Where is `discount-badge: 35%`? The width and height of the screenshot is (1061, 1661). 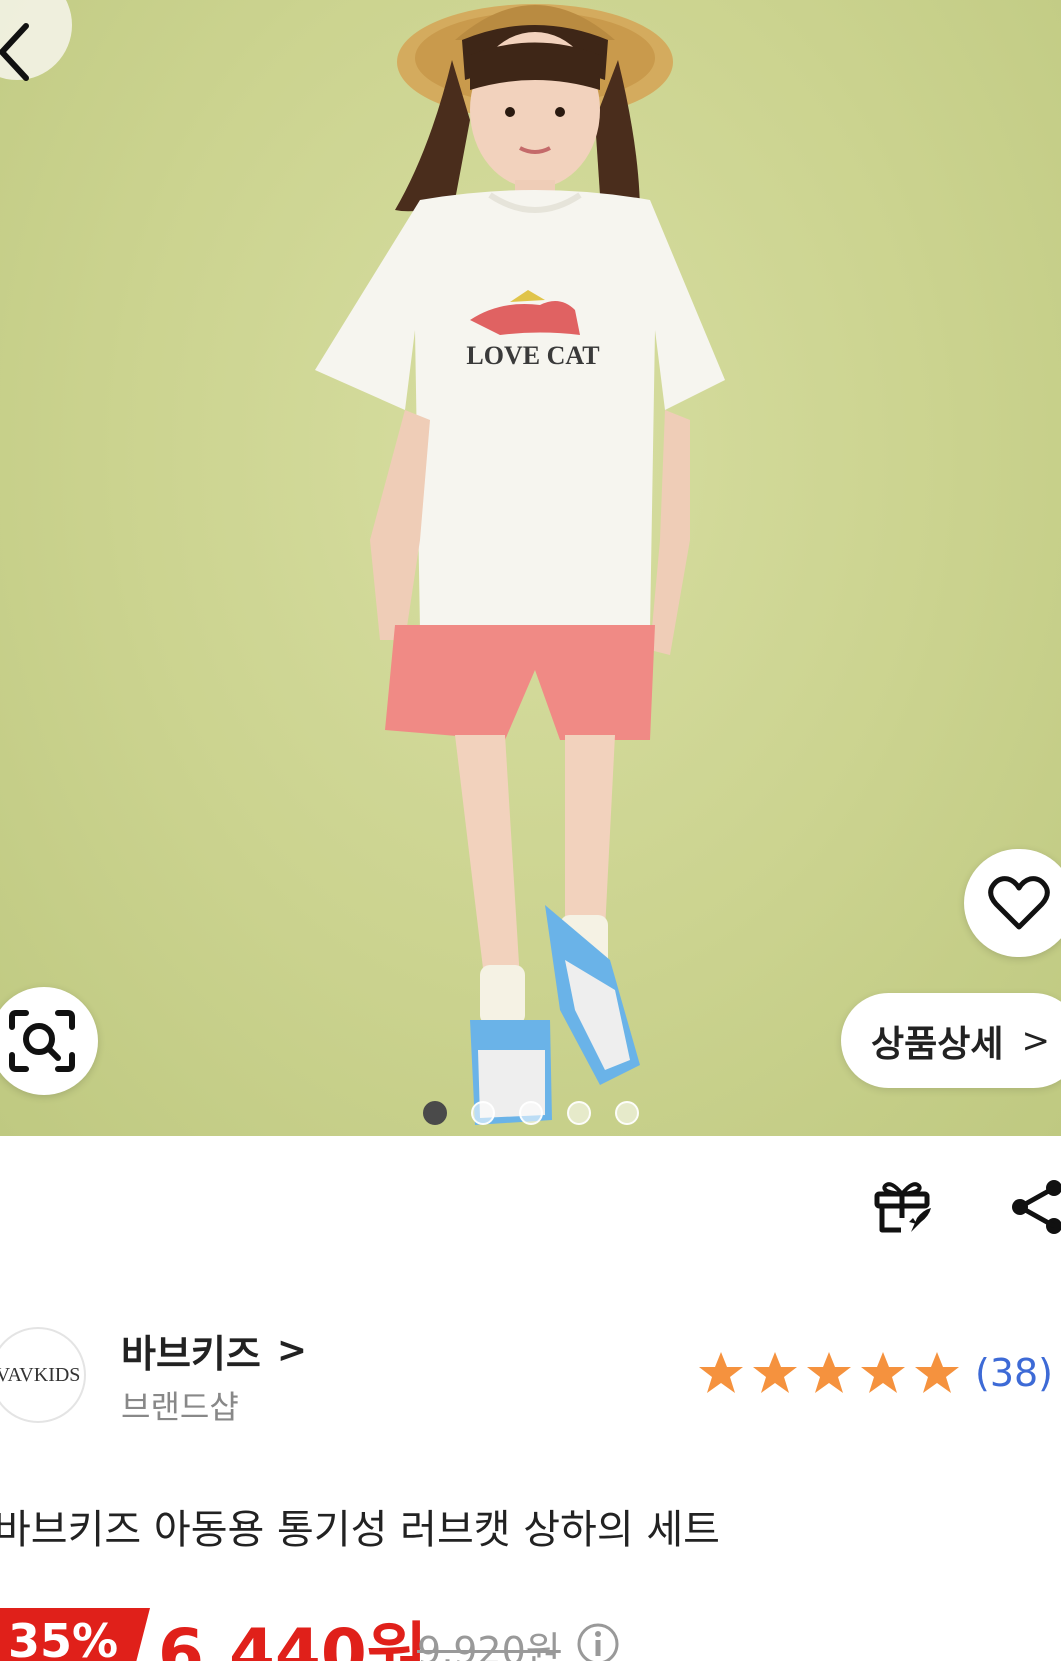 discount-badge: 35% is located at coordinates (75, 1634).